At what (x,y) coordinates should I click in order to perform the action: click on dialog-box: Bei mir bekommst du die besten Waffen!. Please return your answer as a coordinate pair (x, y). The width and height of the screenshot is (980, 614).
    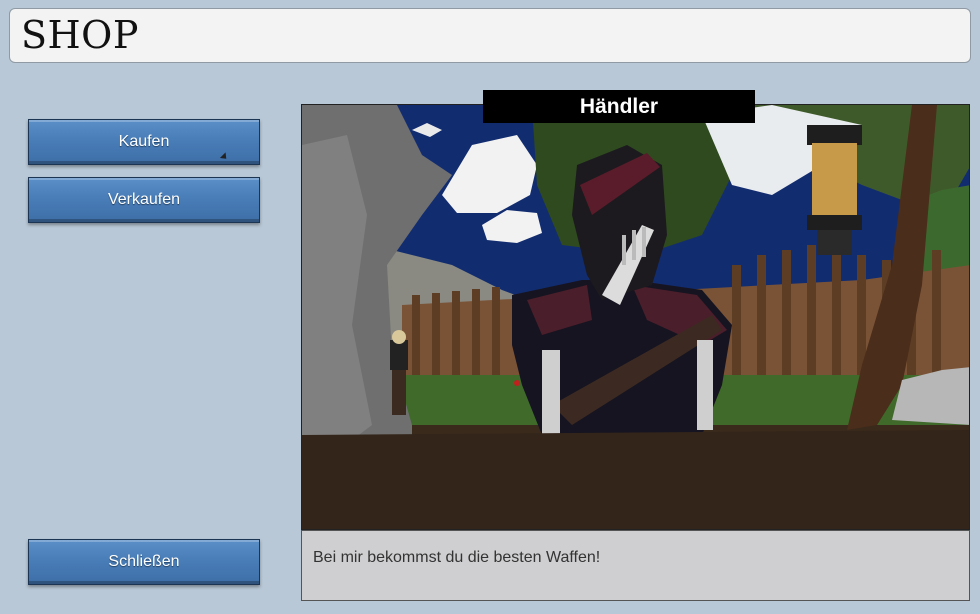
    Looking at the image, I should click on (635, 565).